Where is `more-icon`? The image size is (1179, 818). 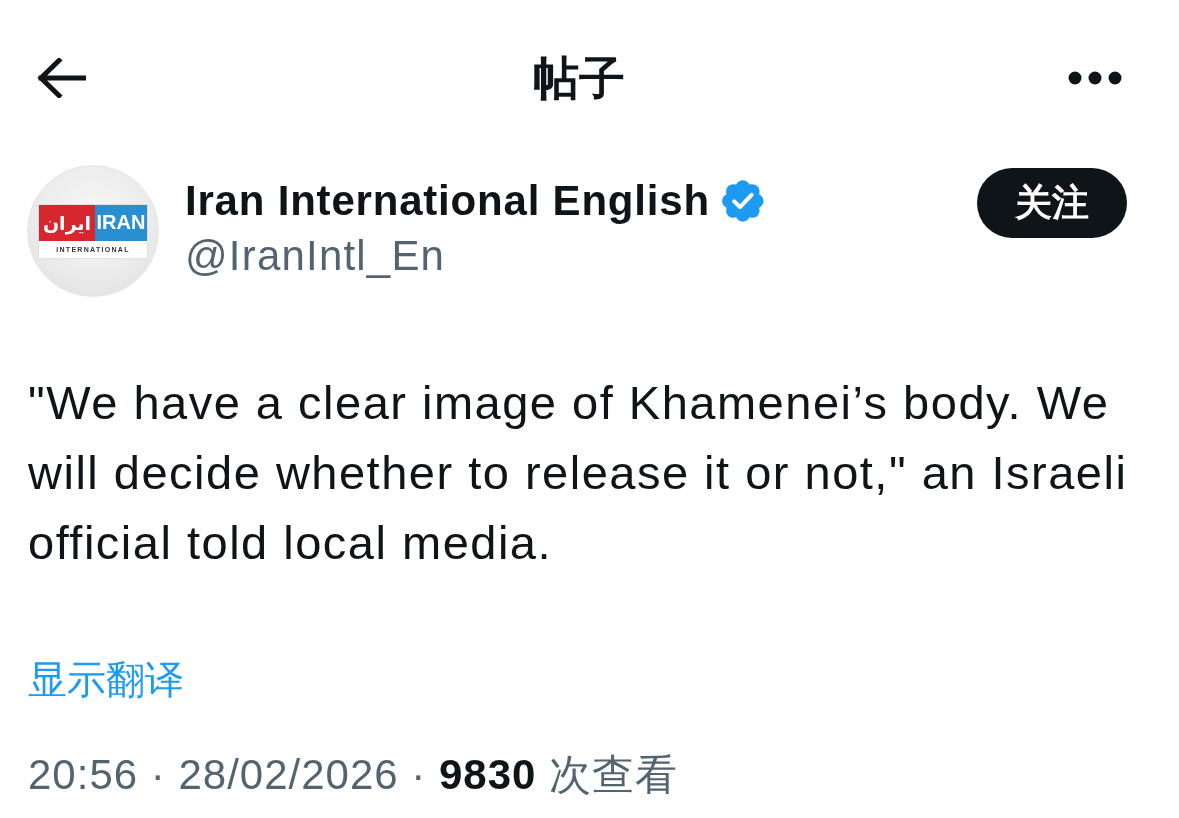 more-icon is located at coordinates (1095, 78).